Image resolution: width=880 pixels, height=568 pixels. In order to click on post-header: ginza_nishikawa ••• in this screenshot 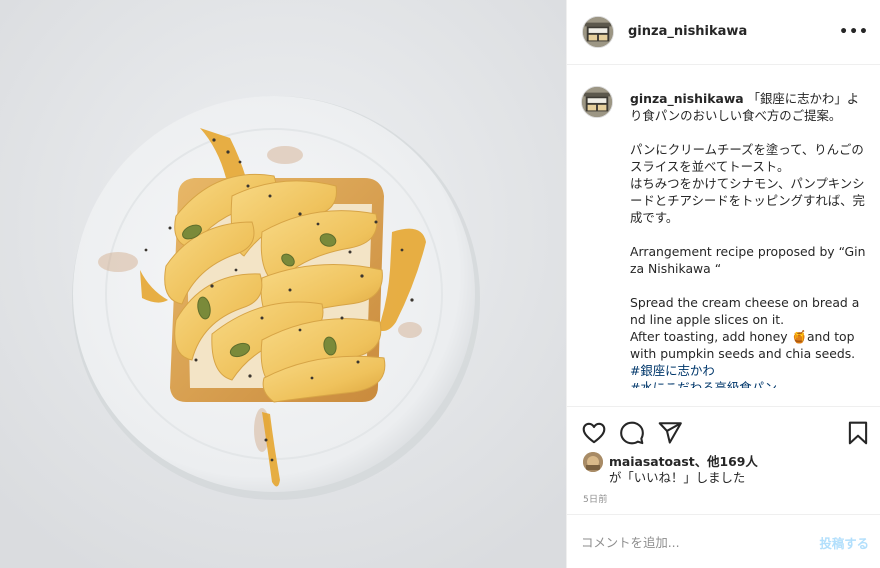, I will do `click(723, 32)`.